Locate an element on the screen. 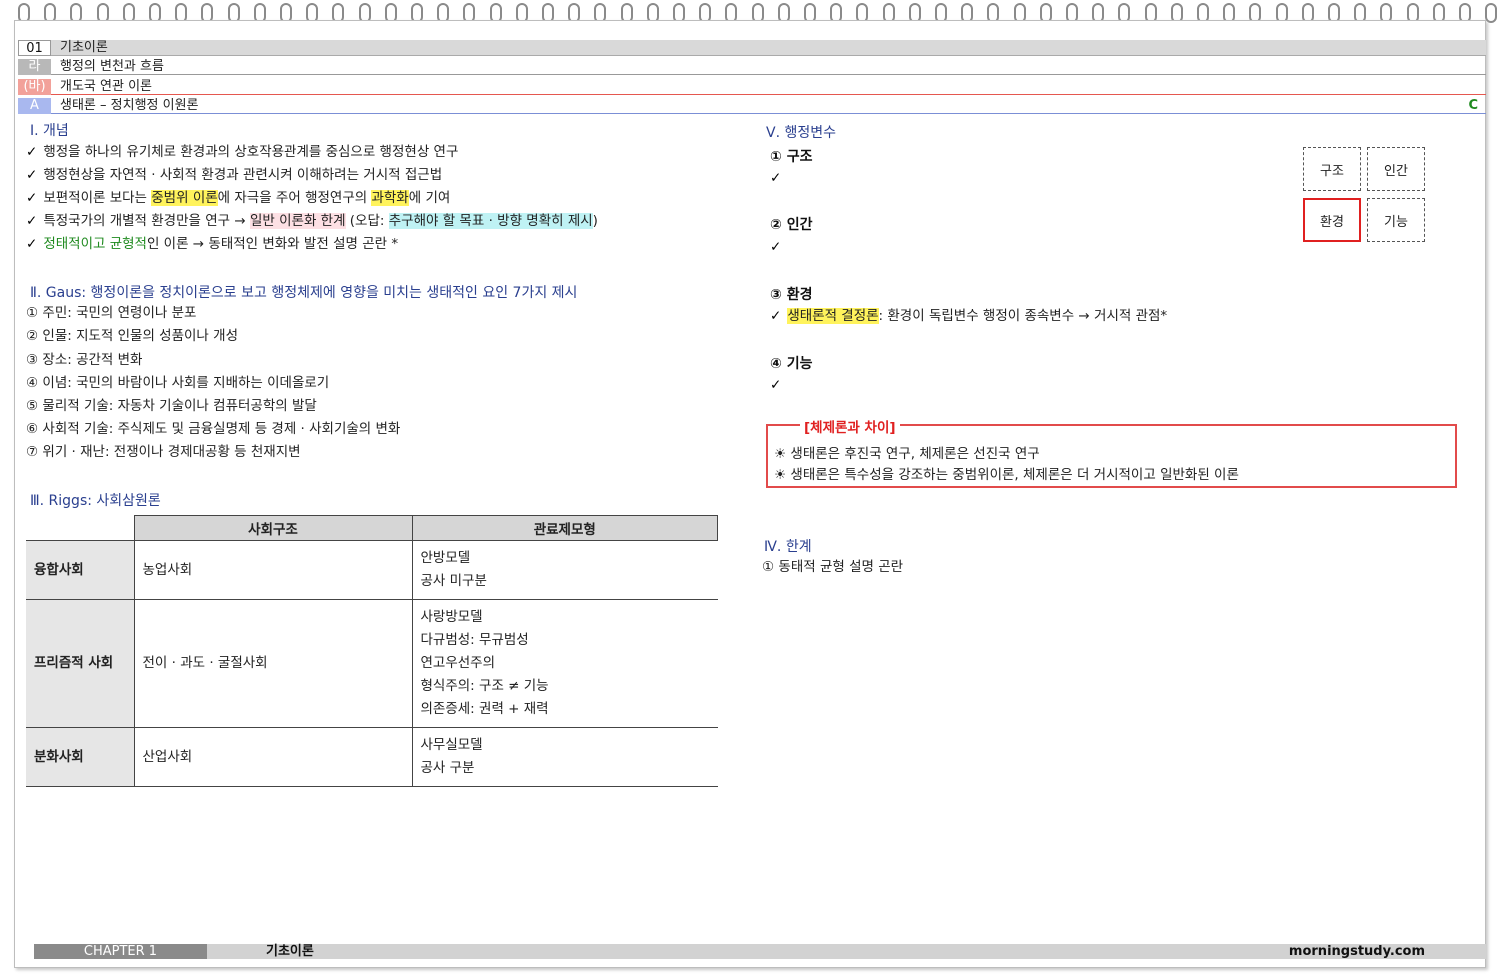 Image resolution: width=1504 pixels, height=979 pixels. line-text: : 환경이 독립변수 행정이 종속변수 → 거시적 관점* is located at coordinates (1023, 316).